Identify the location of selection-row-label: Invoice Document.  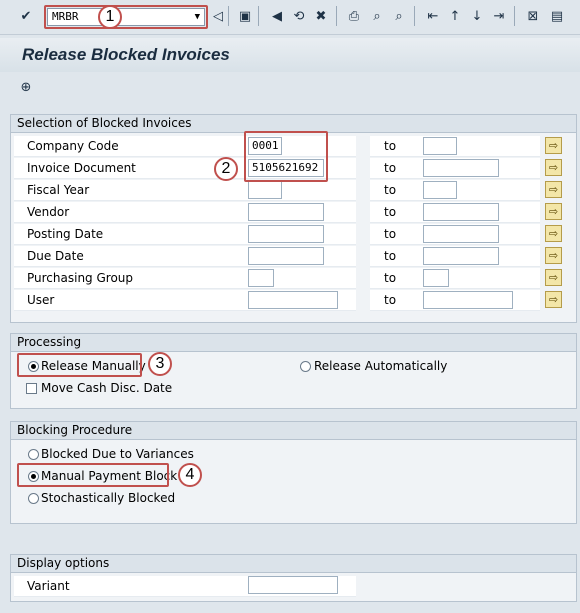
(81, 168).